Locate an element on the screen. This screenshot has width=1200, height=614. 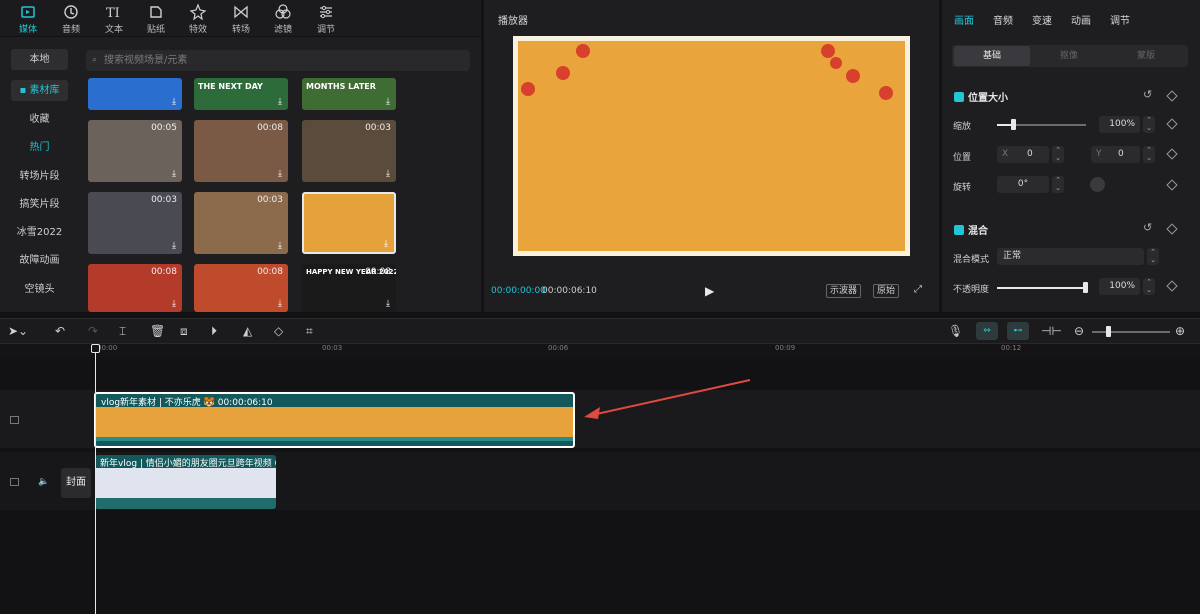
nav-winter-2022: 冰雪2022 is located at coordinates (39, 232).